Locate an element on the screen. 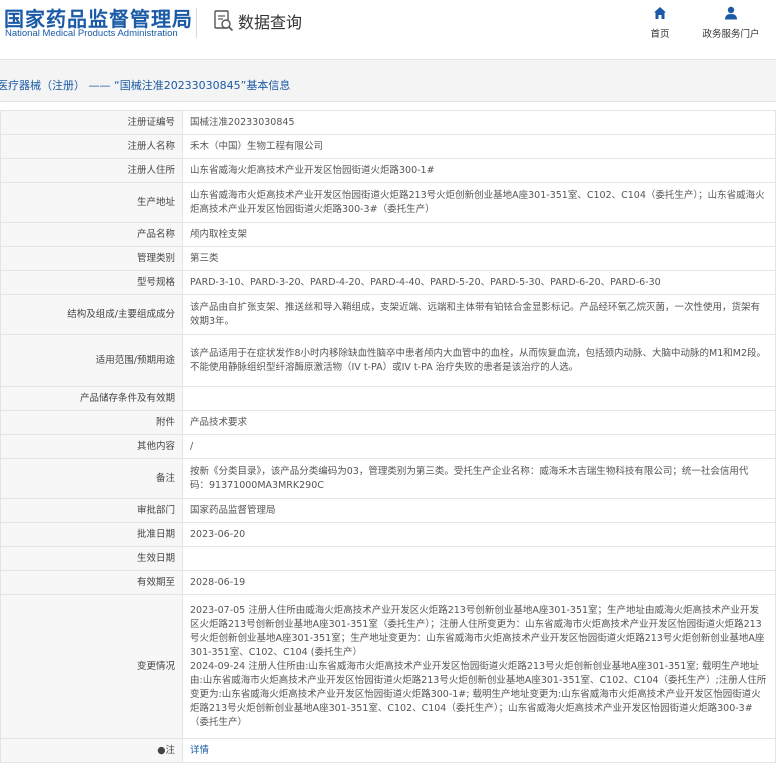 The image size is (776, 764). row-label: 结构及组成/主要组成成分 is located at coordinates (91, 314).